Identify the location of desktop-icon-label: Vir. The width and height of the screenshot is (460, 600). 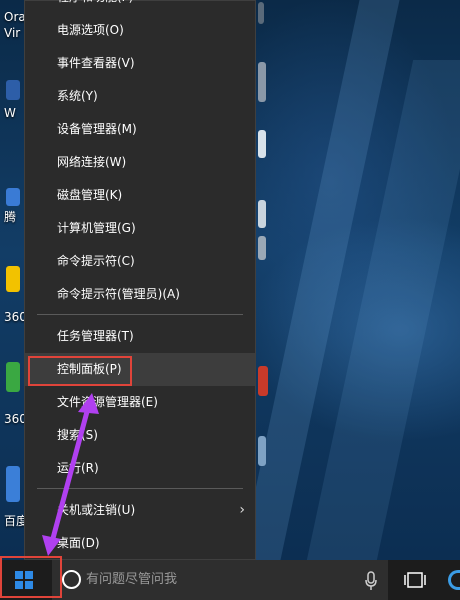
(12, 33).